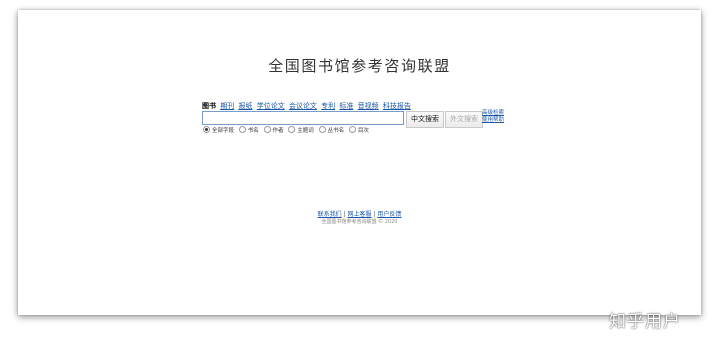 This screenshot has width=720, height=341. I want to click on chinese-search-button: 中文搜索, so click(425, 119).